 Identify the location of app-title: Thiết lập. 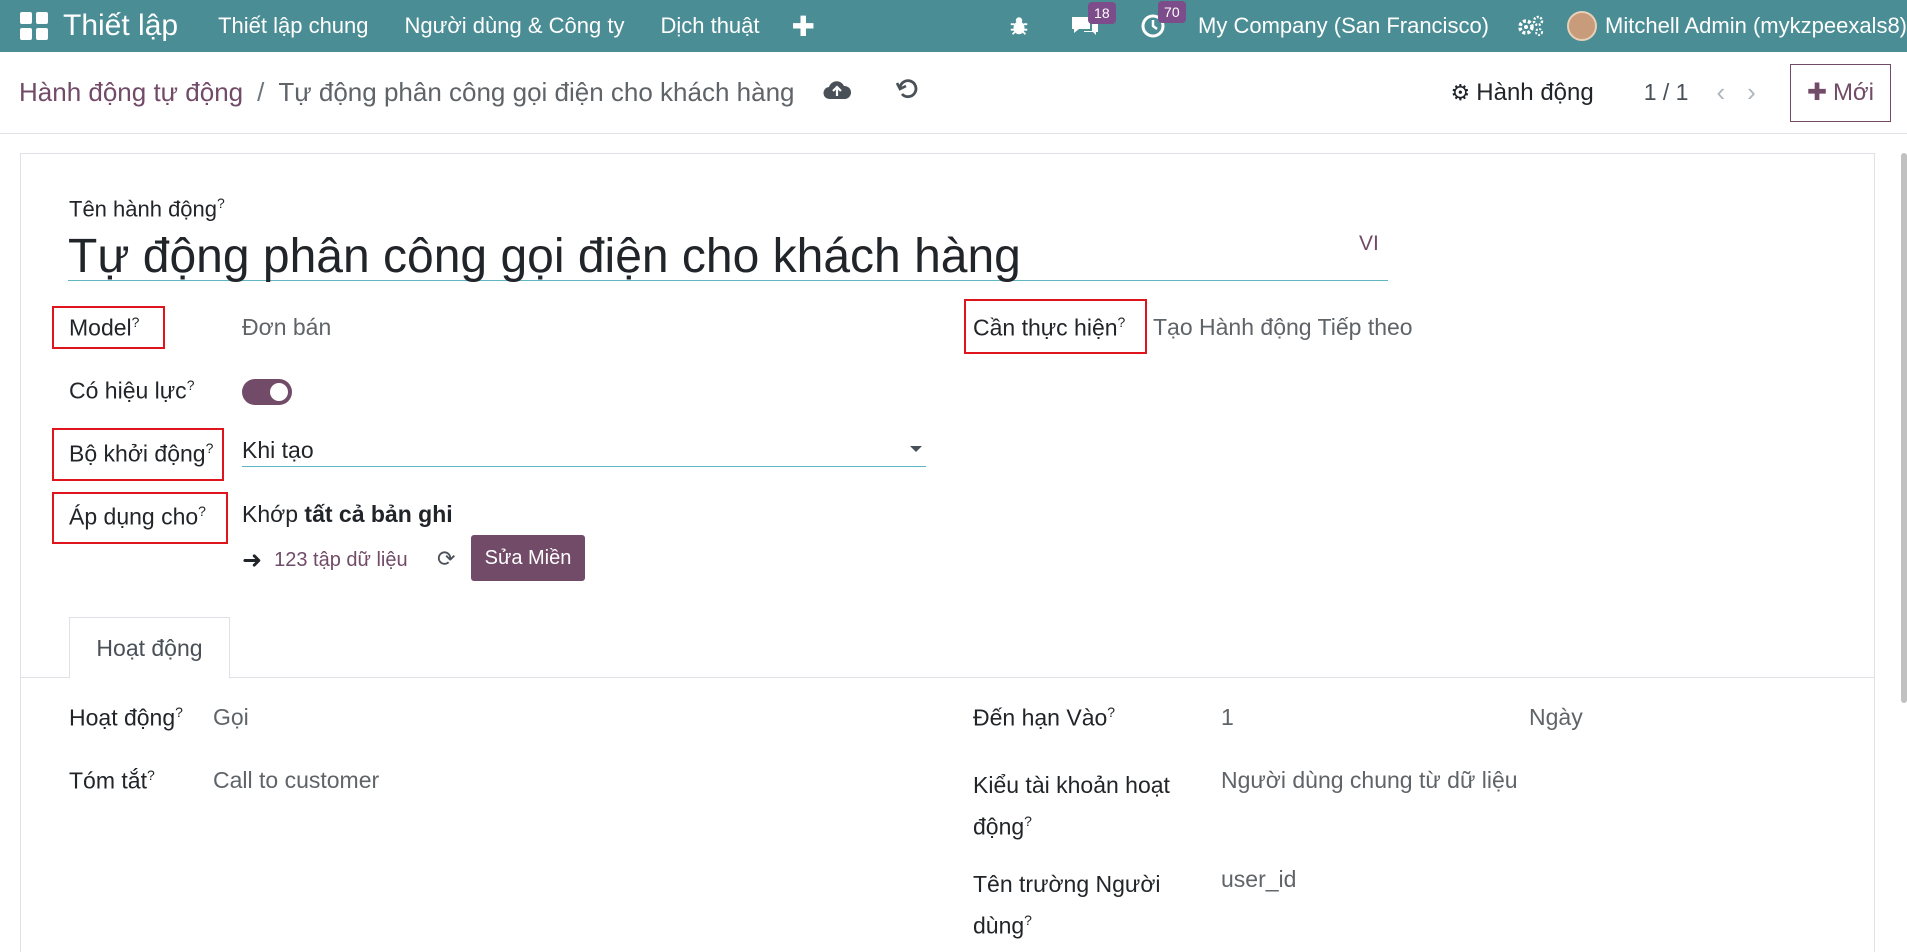
(120, 26).